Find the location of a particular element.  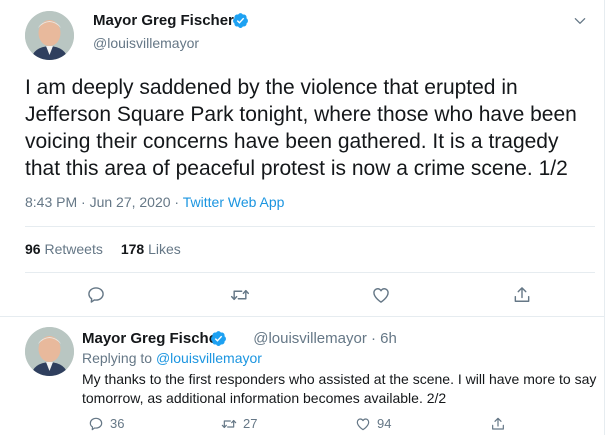

retweets-count: 96 is located at coordinates (33, 249).